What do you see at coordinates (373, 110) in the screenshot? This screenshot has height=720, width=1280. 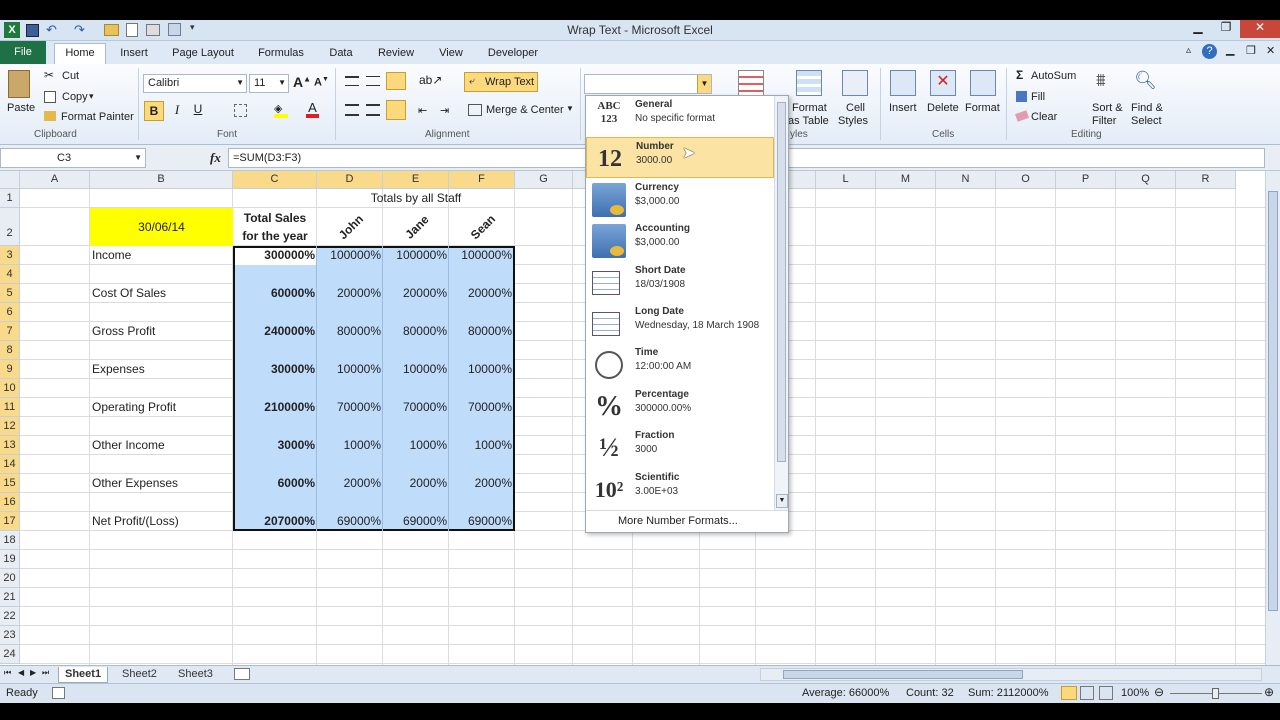 I see `align-center-icon` at bounding box center [373, 110].